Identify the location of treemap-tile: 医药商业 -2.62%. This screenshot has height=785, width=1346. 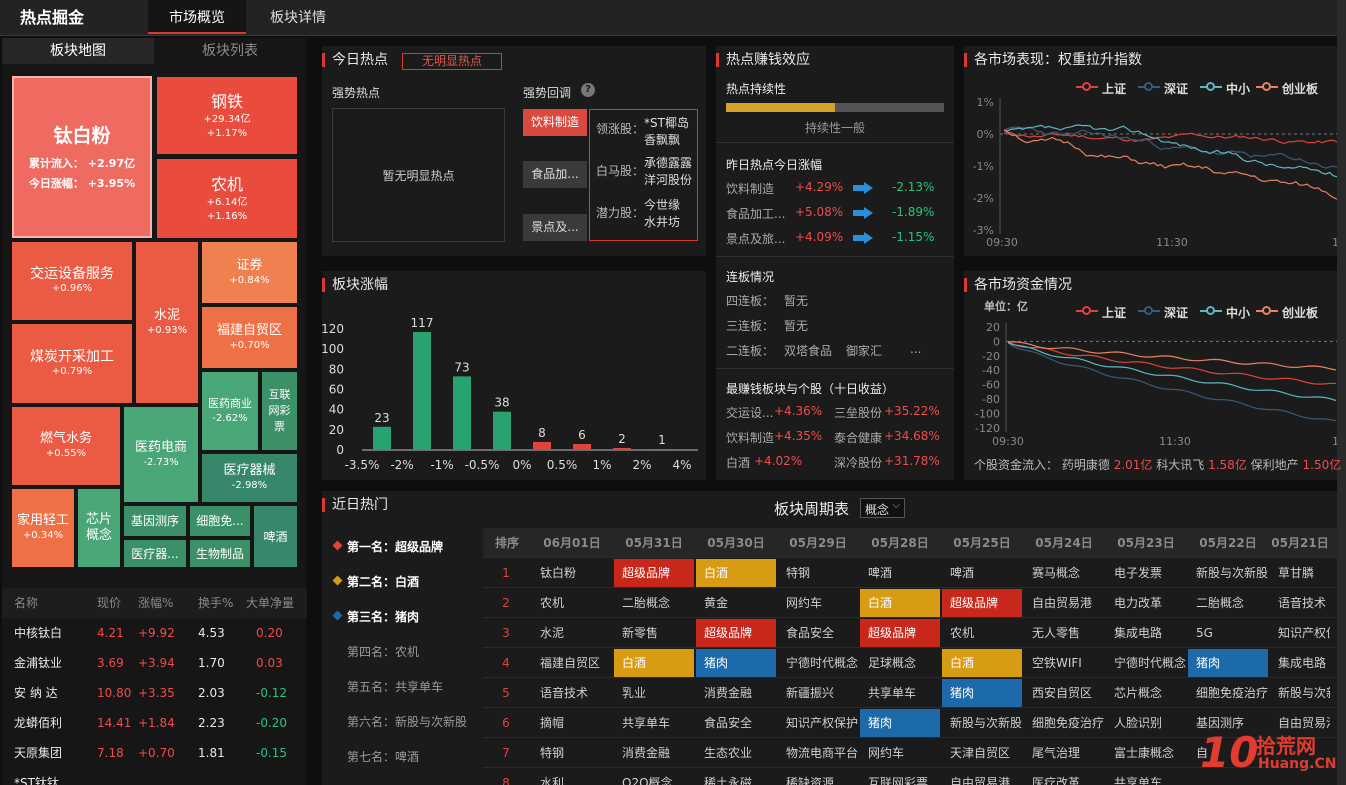
(230, 411).